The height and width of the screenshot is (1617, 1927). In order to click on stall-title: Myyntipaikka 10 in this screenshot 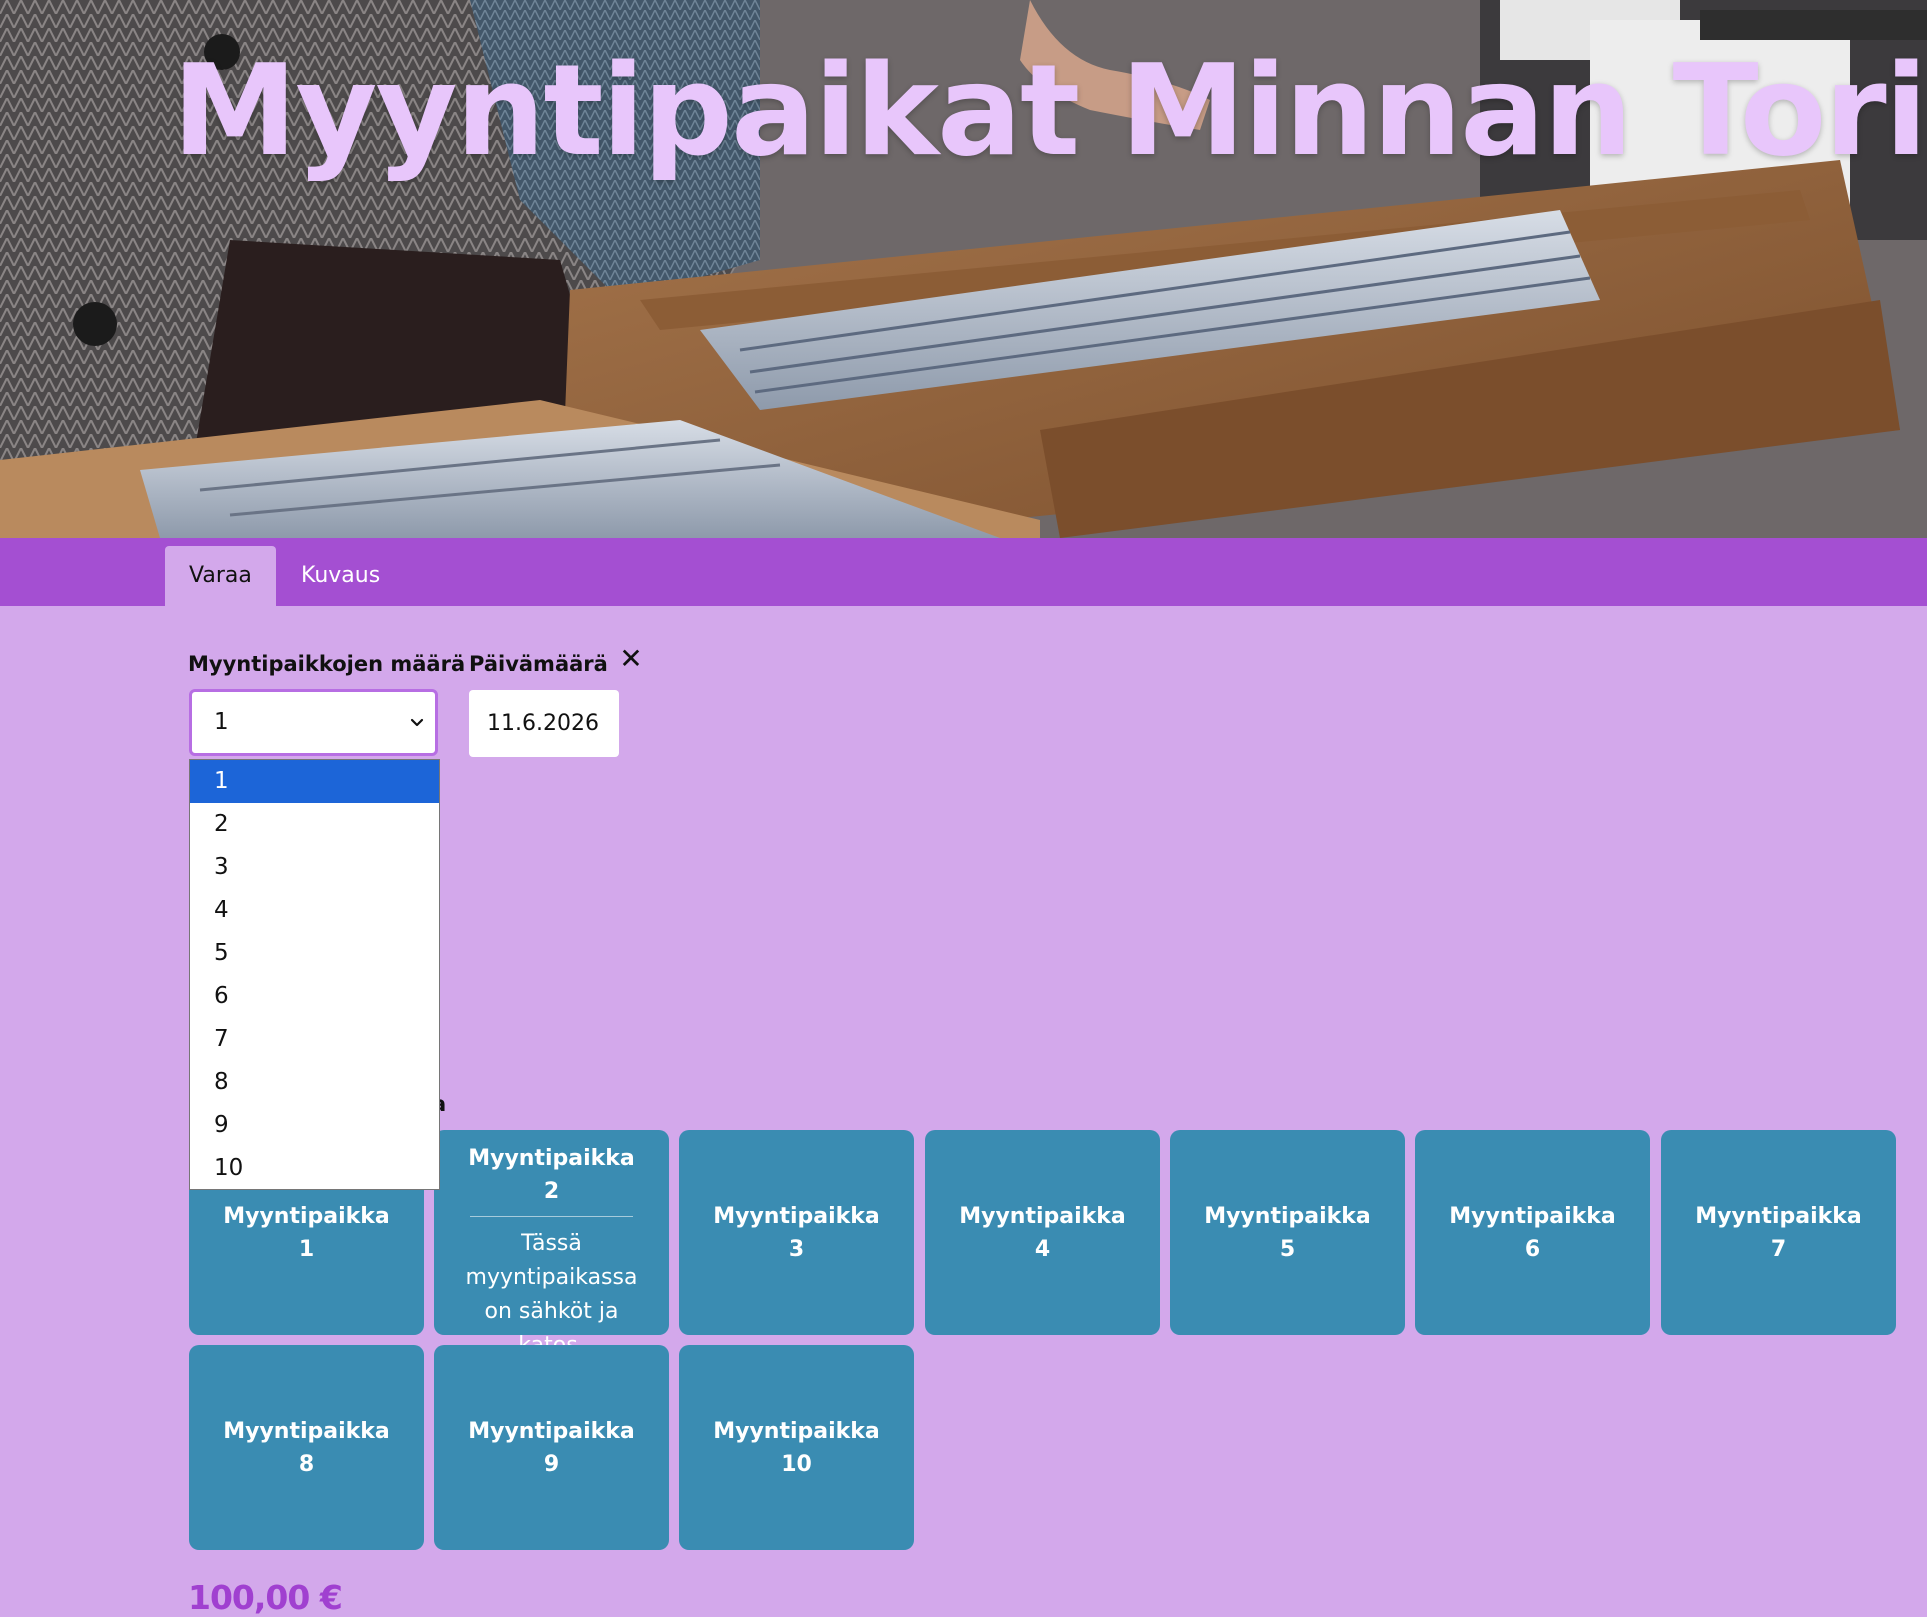, I will do `click(796, 1447)`.